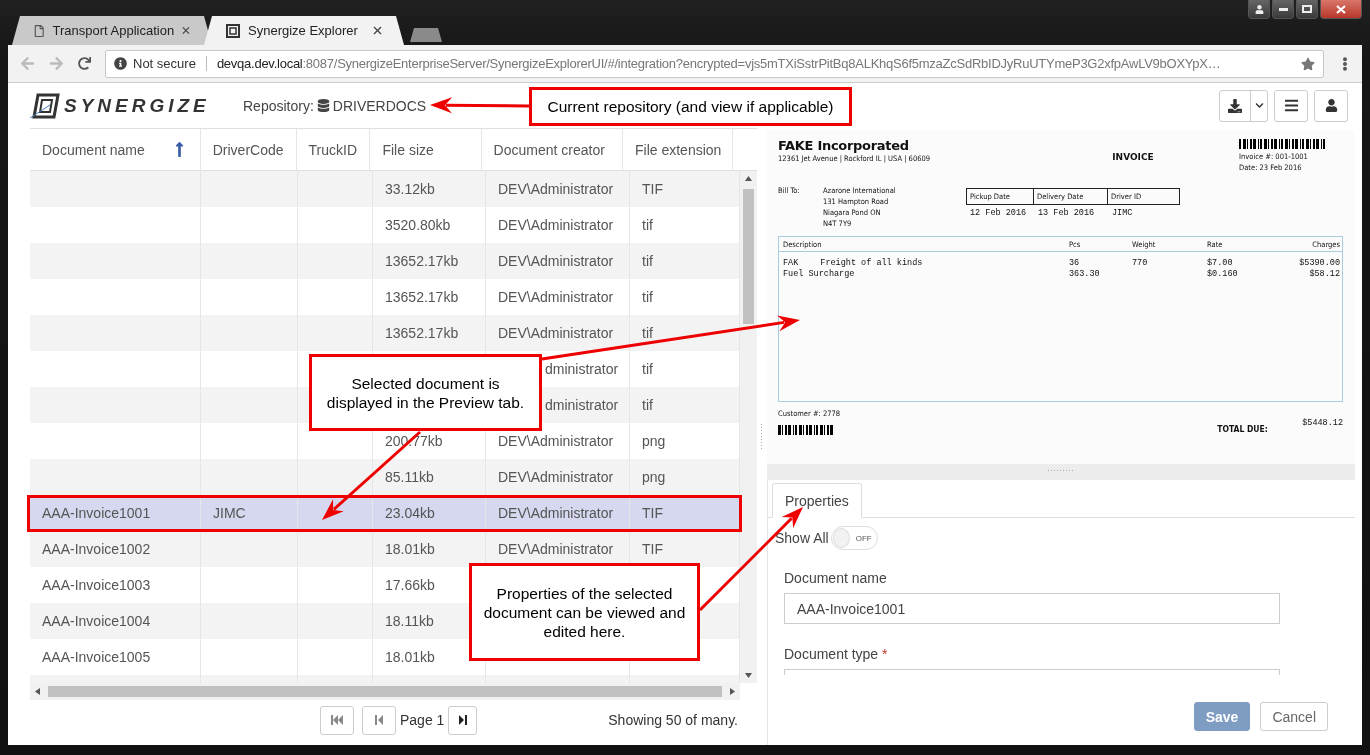  What do you see at coordinates (426, 35) in the screenshot?
I see `new-tab-button` at bounding box center [426, 35].